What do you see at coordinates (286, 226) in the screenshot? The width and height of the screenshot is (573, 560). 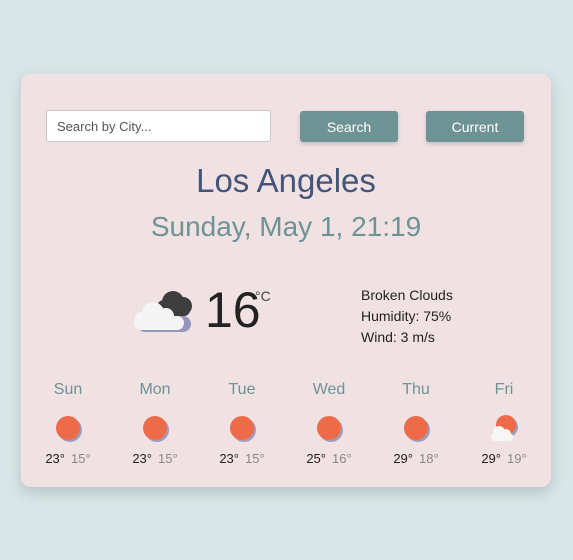 I see `date-time: Sunday, May 1, 21:19` at bounding box center [286, 226].